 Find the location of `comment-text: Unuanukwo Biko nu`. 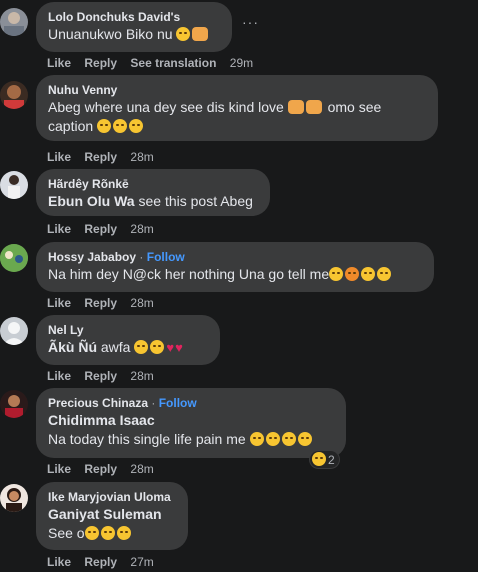

comment-text: Unuanukwo Biko nu is located at coordinates (134, 34).